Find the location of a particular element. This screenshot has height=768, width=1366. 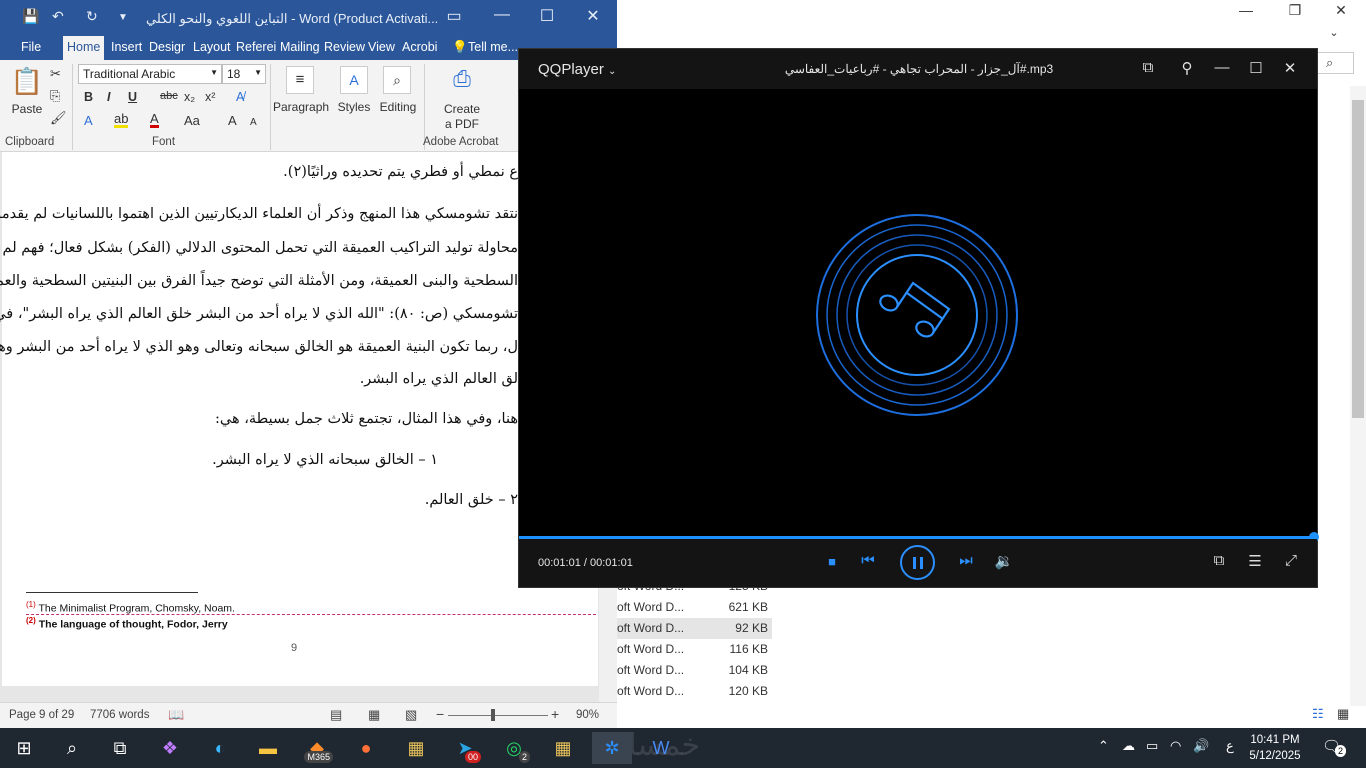

zoom-slider-thumb is located at coordinates (493, 715).